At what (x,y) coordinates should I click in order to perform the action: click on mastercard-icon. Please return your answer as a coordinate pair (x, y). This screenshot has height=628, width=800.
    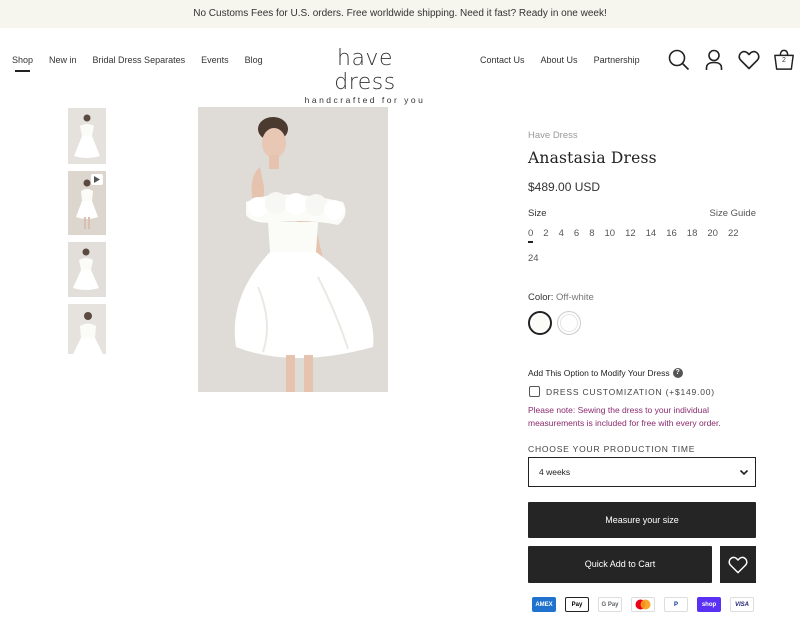
    Looking at the image, I should click on (643, 604).